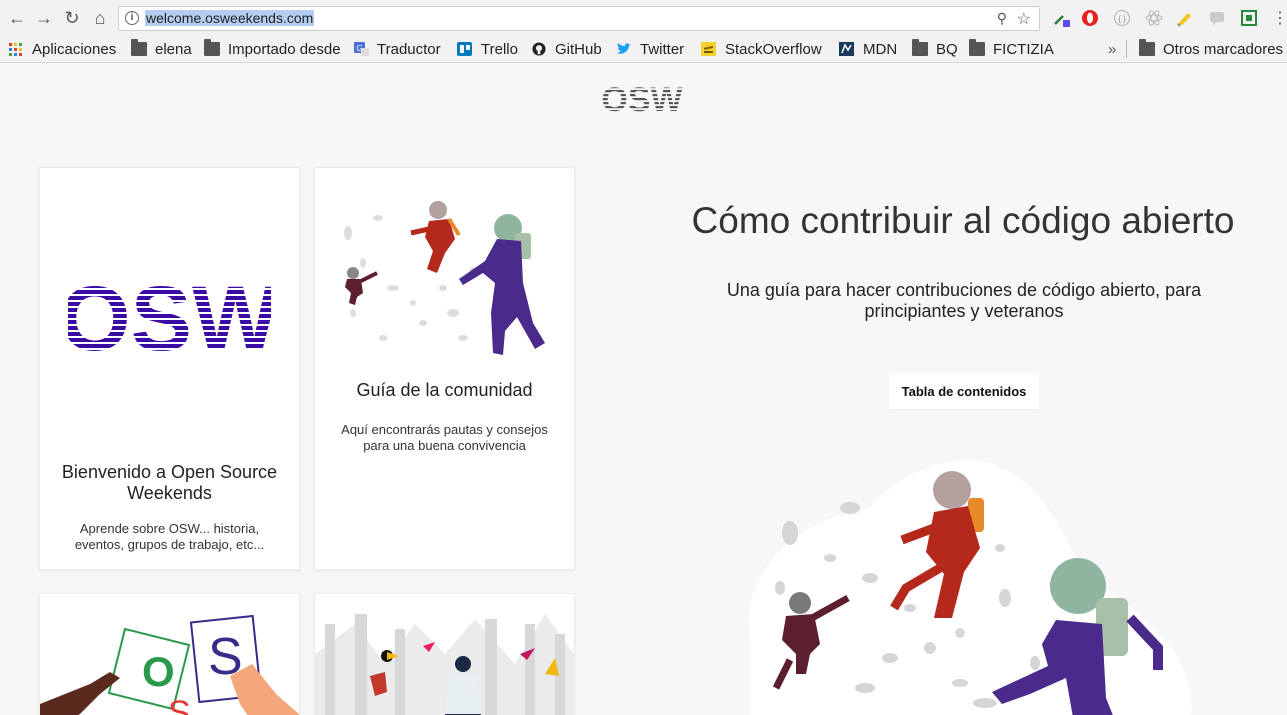  I want to click on bookmark-mdn: MDN, so click(868, 49).